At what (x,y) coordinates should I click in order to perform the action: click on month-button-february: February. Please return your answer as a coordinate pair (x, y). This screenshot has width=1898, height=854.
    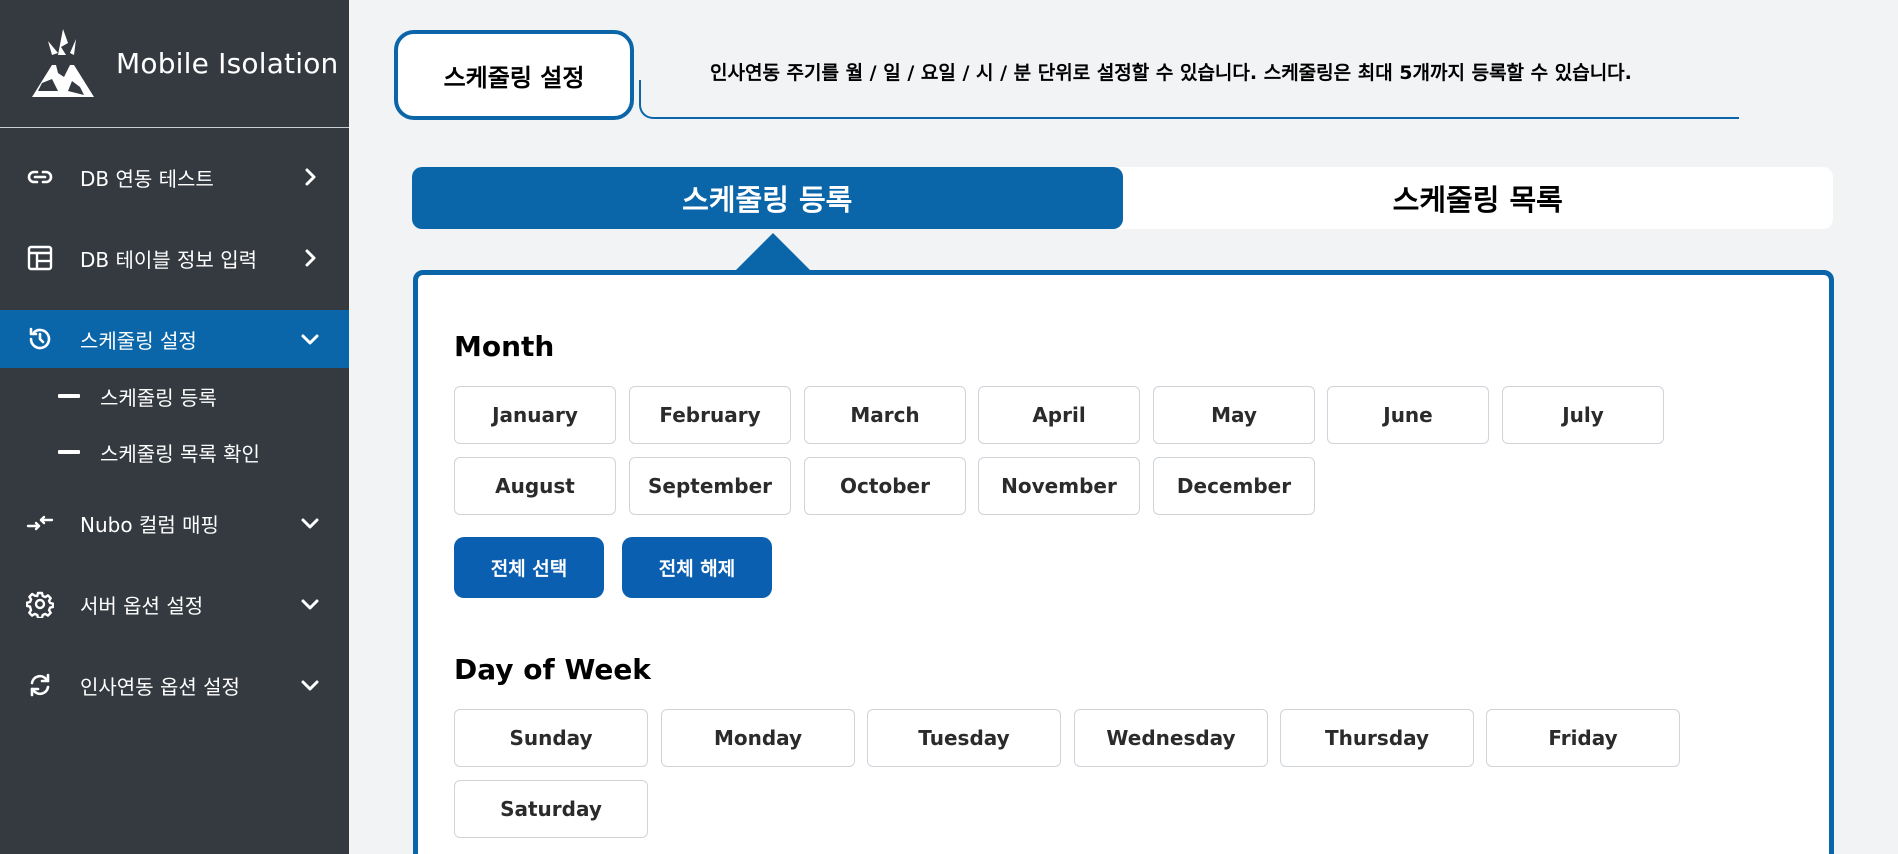
    Looking at the image, I should click on (710, 415).